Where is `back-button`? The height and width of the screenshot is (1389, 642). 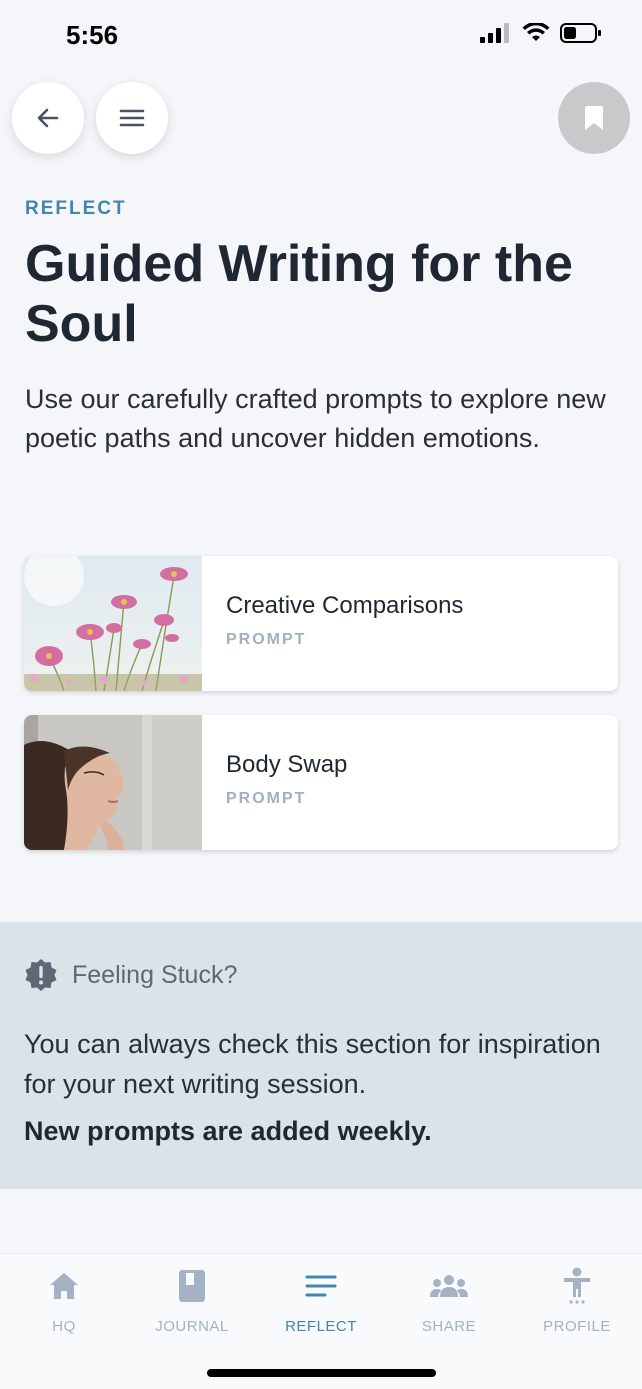 back-button is located at coordinates (48, 118).